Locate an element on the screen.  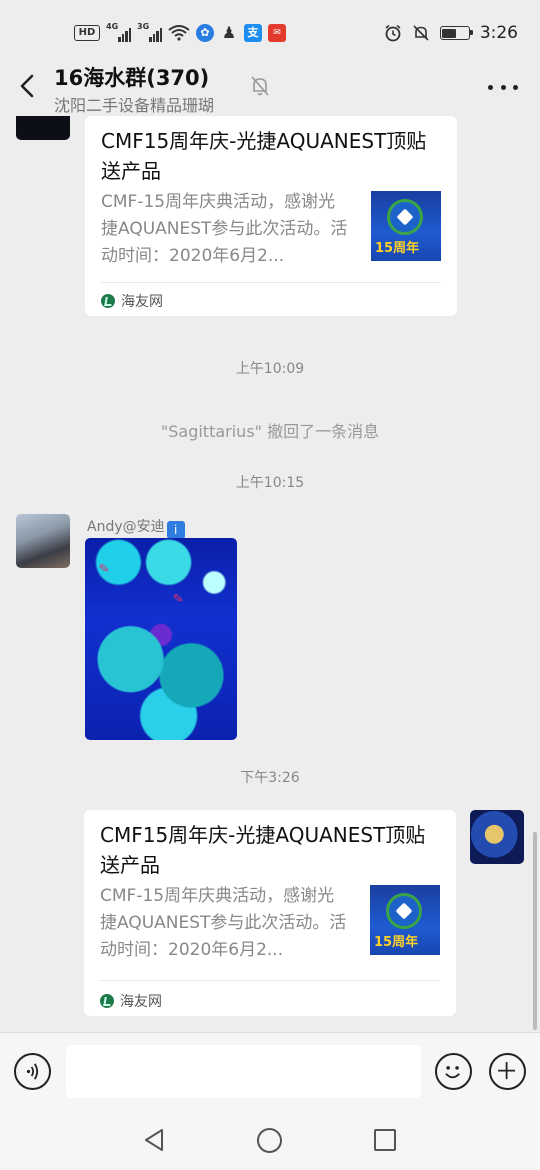
input-bar is located at coordinates (270, 1072).